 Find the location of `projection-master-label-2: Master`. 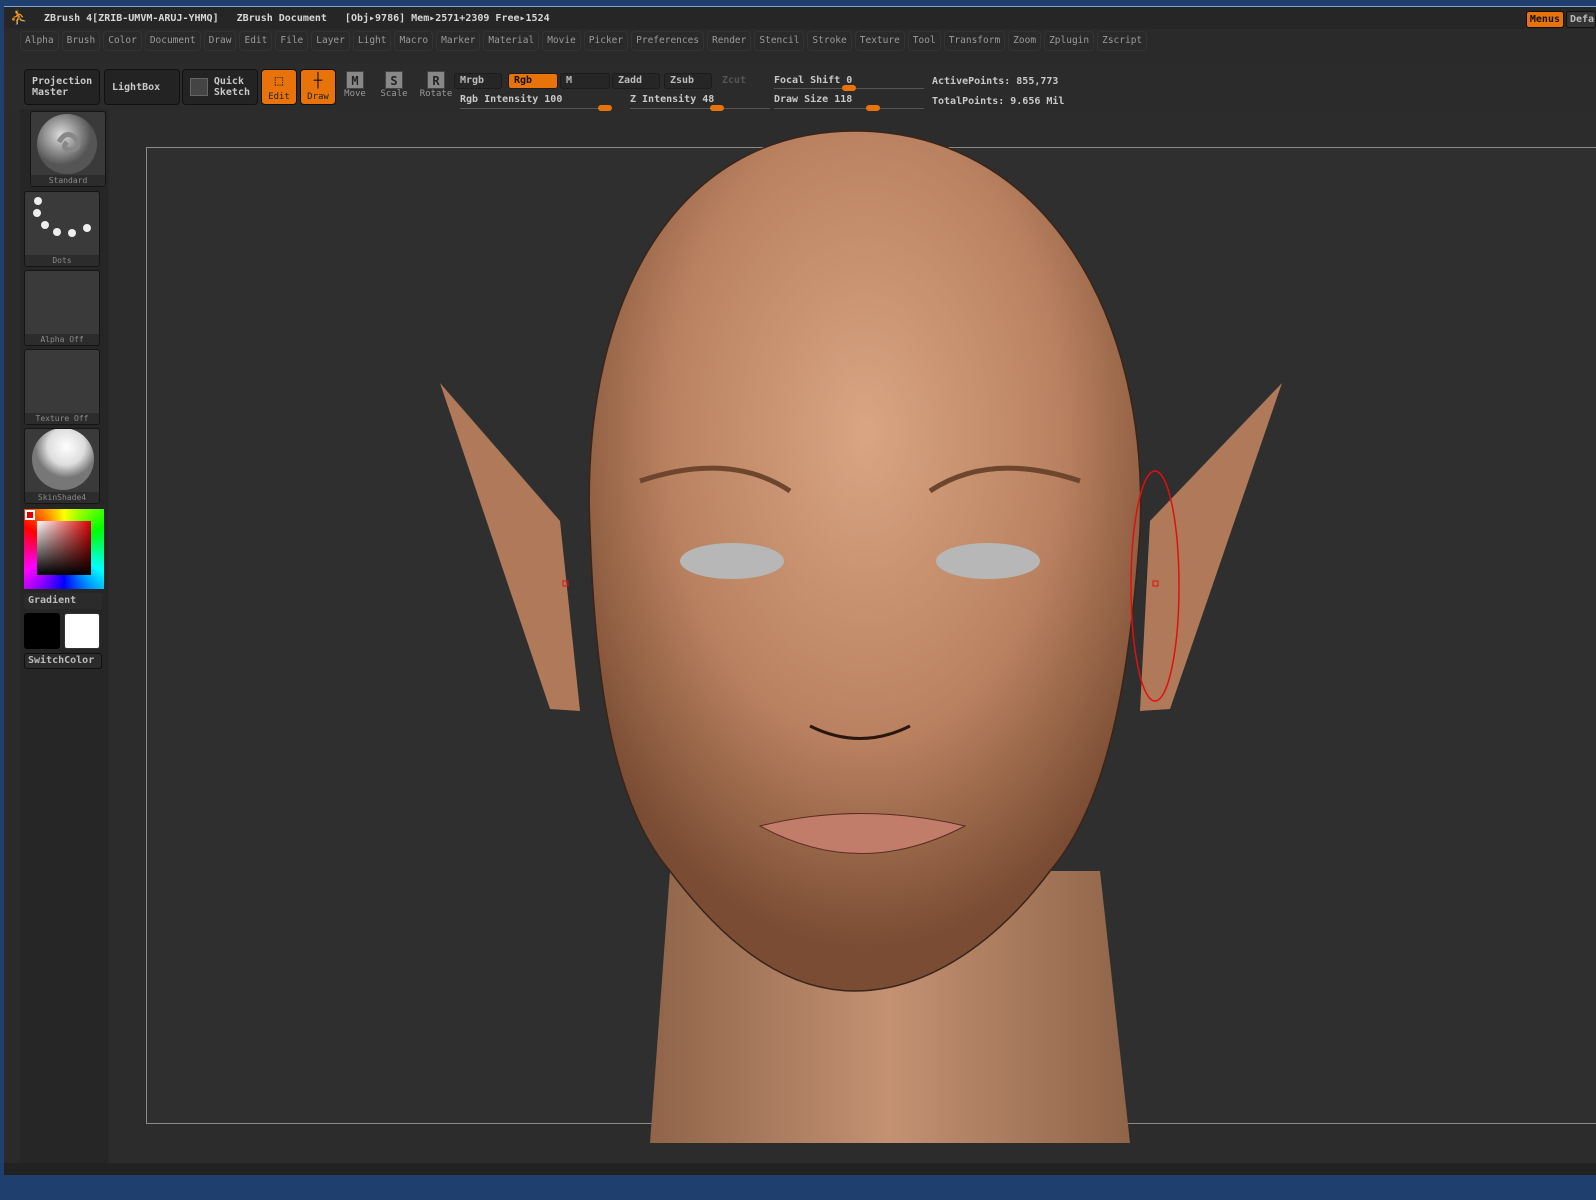

projection-master-label-2: Master is located at coordinates (50, 92).